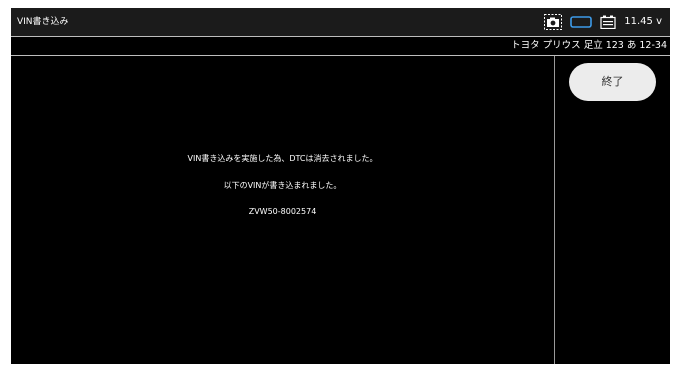  What do you see at coordinates (340, 22) in the screenshot?
I see `title-bar: VIN書き込み 11.45 v` at bounding box center [340, 22].